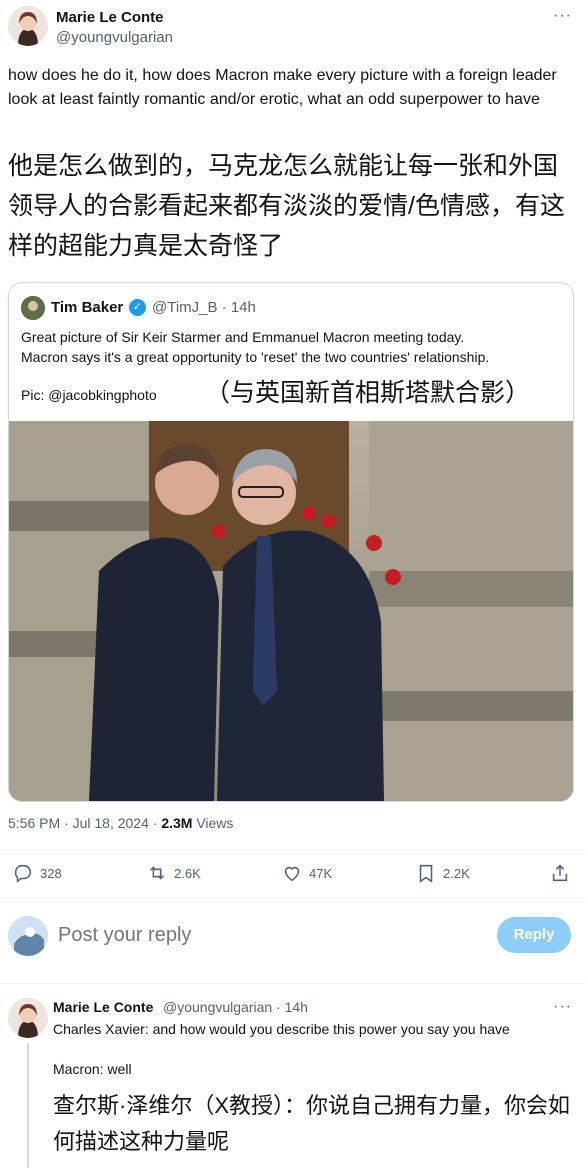 The height and width of the screenshot is (1168, 585). Describe the element at coordinates (28, 1018) in the screenshot. I see `reply-author-avatar` at that location.